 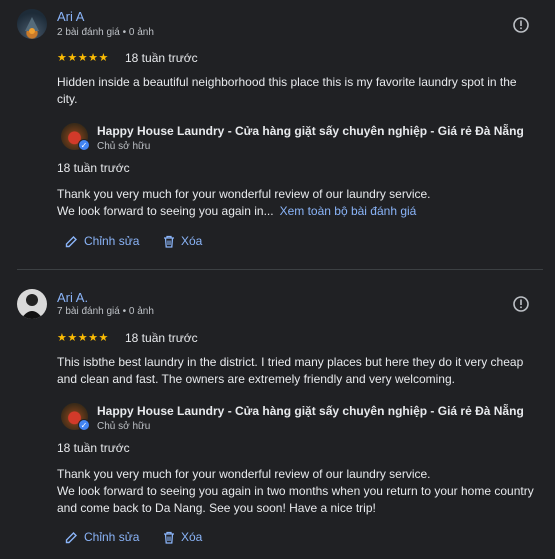 I want to click on reviewer-name: Ari A, so click(x=70, y=16).